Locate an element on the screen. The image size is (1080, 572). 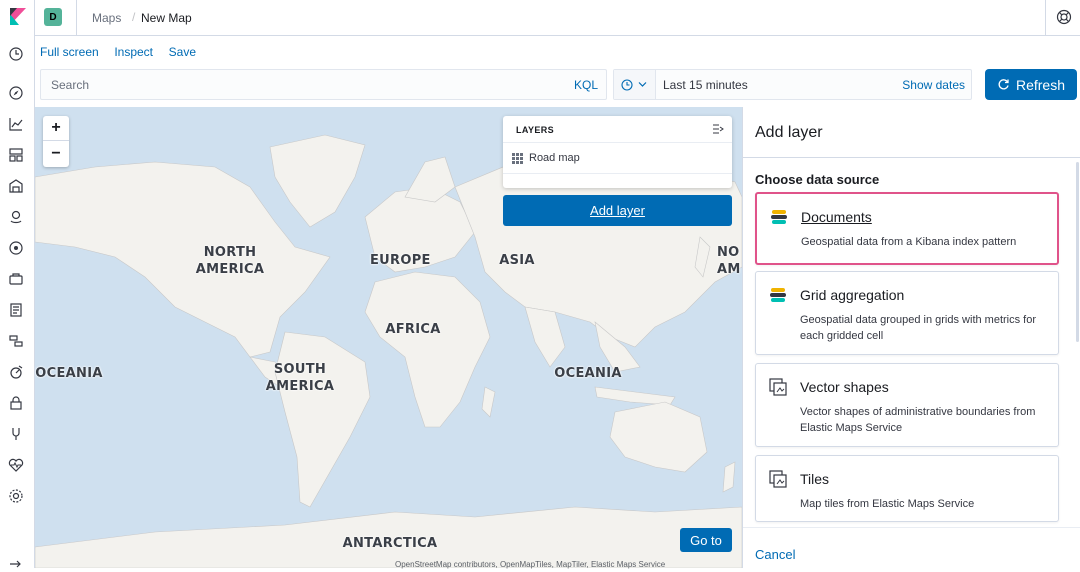
search-bar: KQL is located at coordinates (323, 84).